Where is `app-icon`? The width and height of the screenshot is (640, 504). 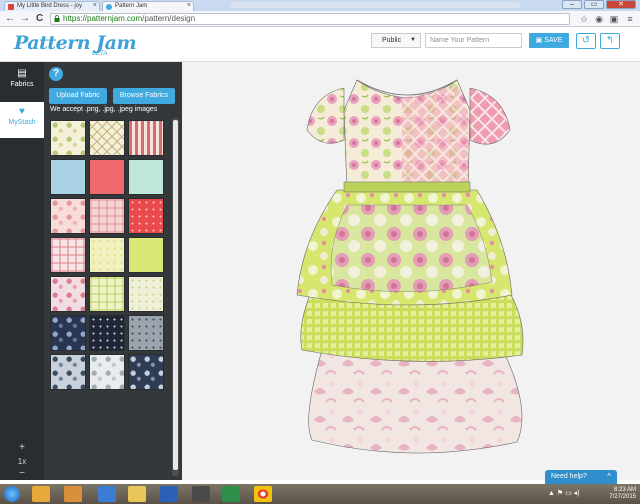 app-icon is located at coordinates (201, 494).